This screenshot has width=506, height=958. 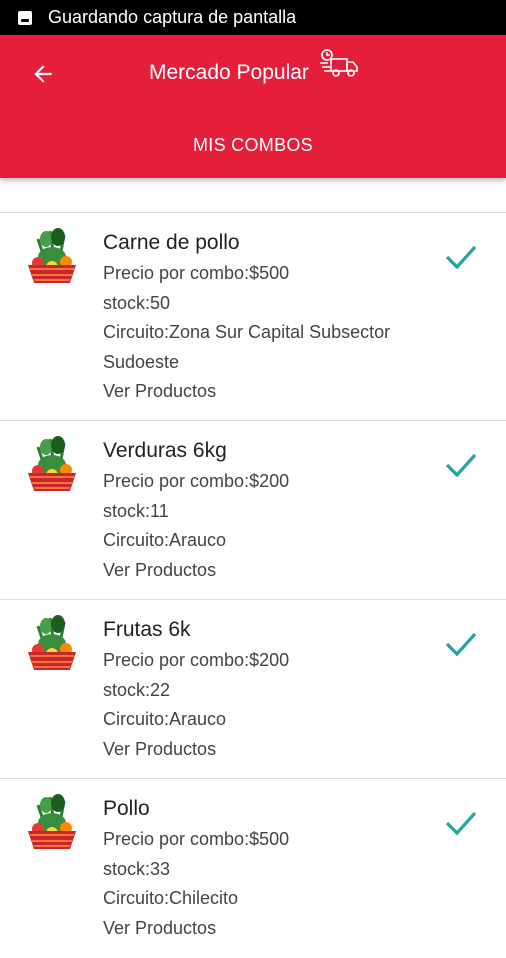 I want to click on combo-stock: stock:11, so click(x=136, y=510).